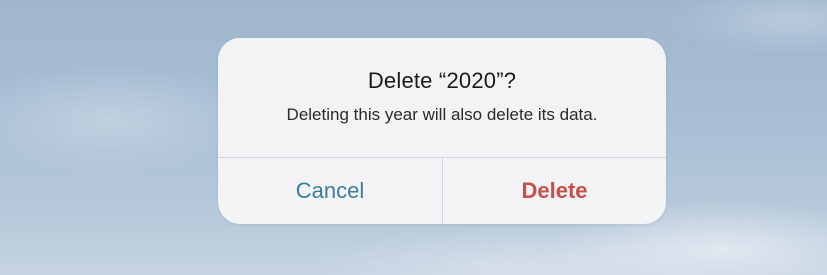 This screenshot has width=827, height=275. I want to click on cancel-button: Cancel, so click(330, 191).